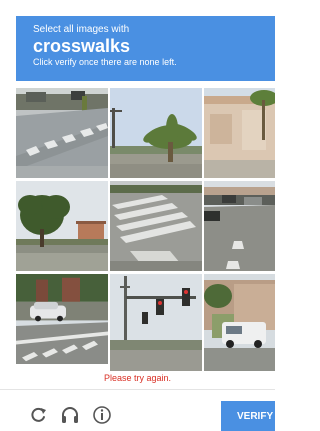 This screenshot has width=320, height=431. What do you see at coordinates (137, 378) in the screenshot?
I see `error-message: Please try again.` at bounding box center [137, 378].